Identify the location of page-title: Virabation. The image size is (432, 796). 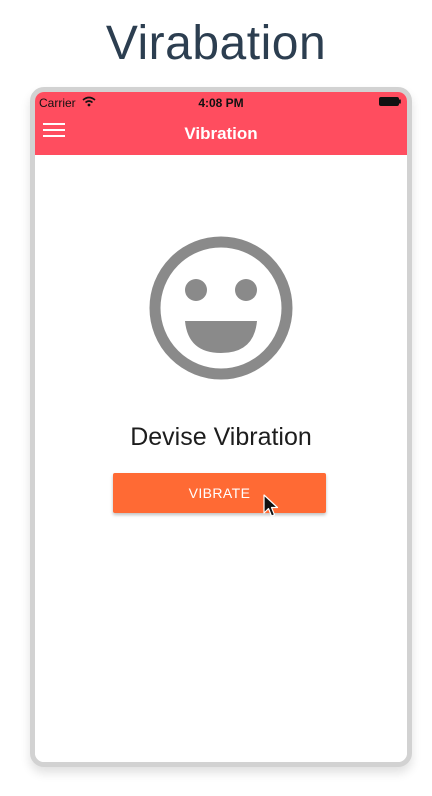
(216, 43).